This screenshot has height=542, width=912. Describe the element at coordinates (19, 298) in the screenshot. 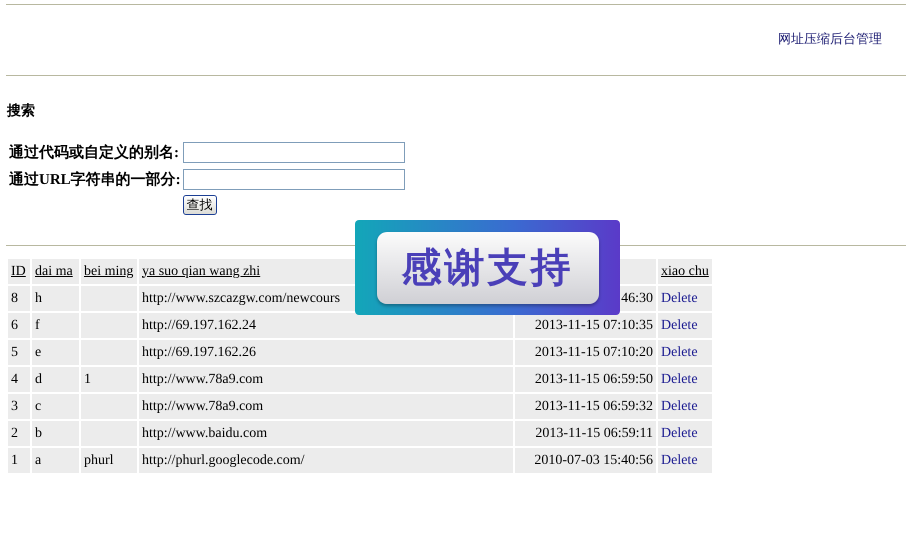

I see `table-cell: 8` at that location.